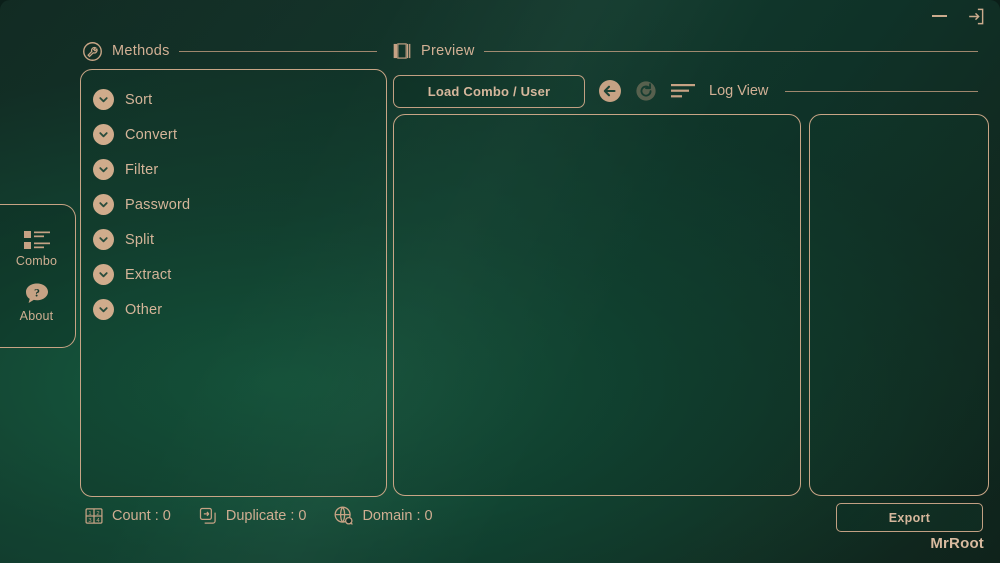 This screenshot has width=1000, height=563. What do you see at coordinates (151, 134) in the screenshot?
I see `method-item-label: Convert` at bounding box center [151, 134].